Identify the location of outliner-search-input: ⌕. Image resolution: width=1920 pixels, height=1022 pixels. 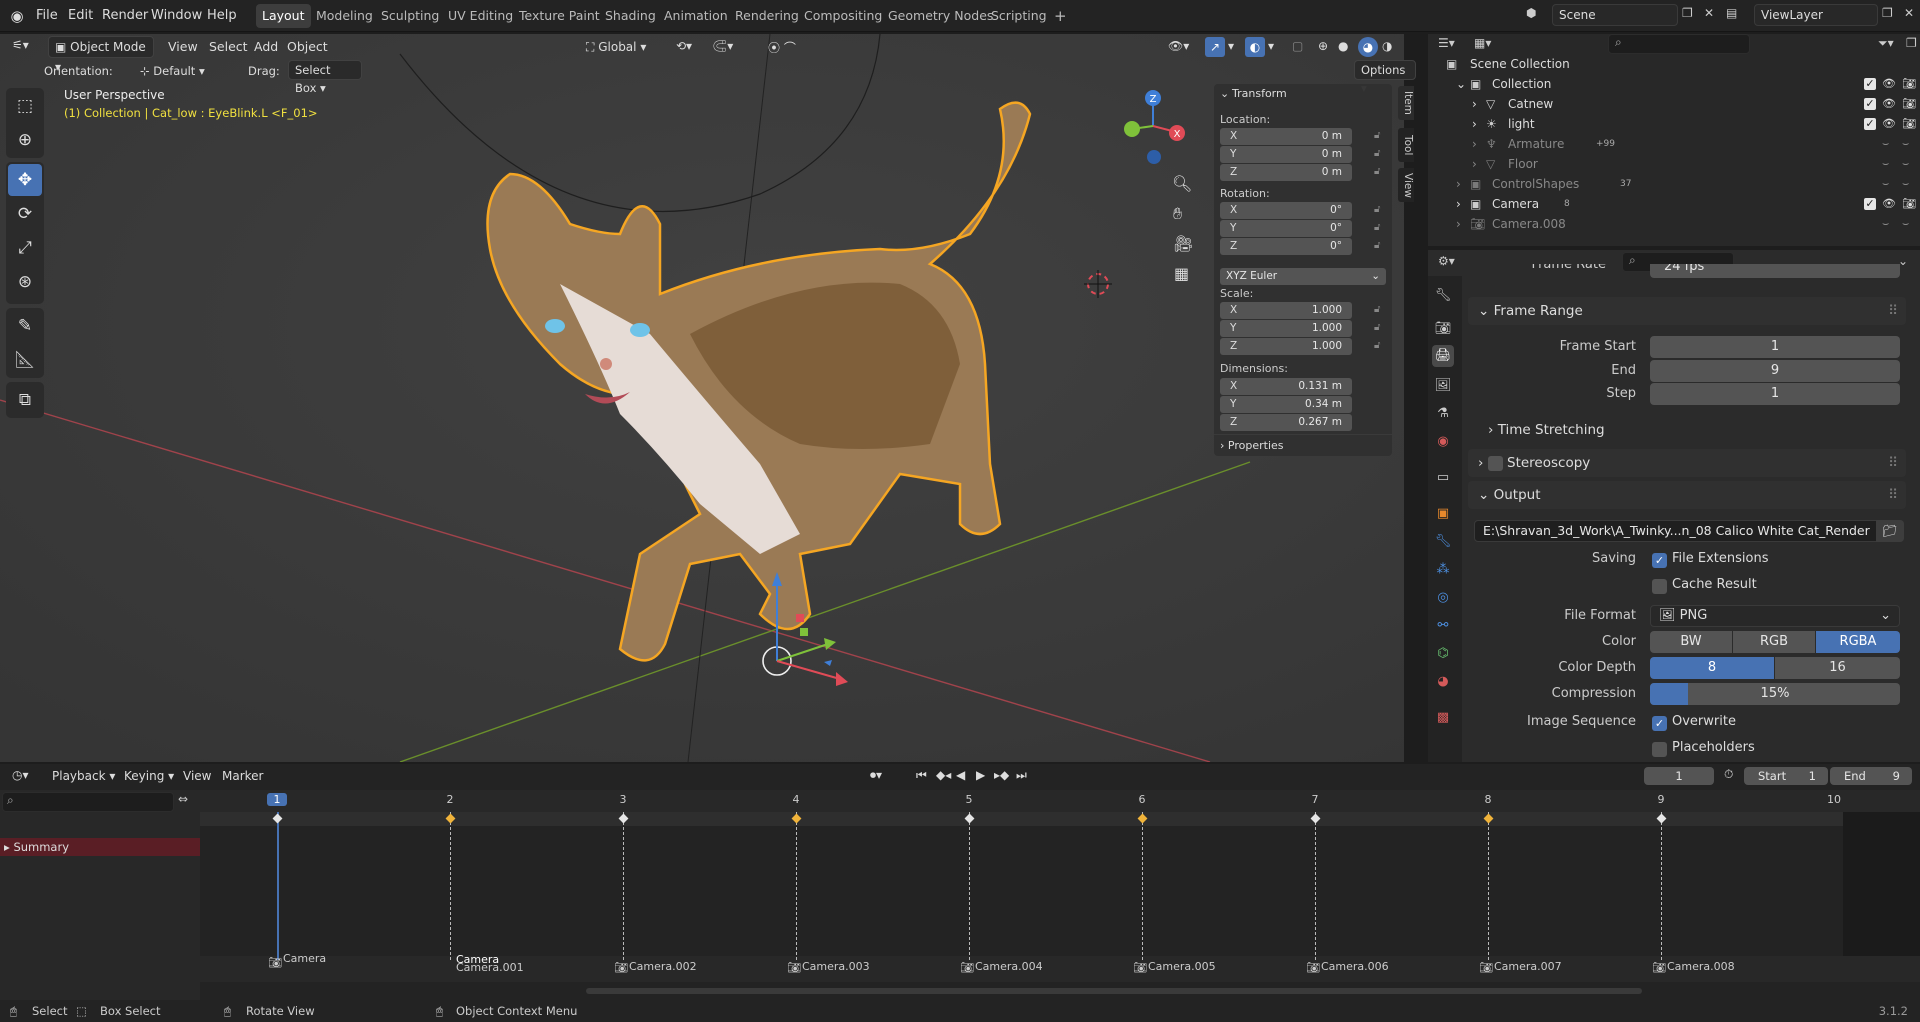
(1679, 44).